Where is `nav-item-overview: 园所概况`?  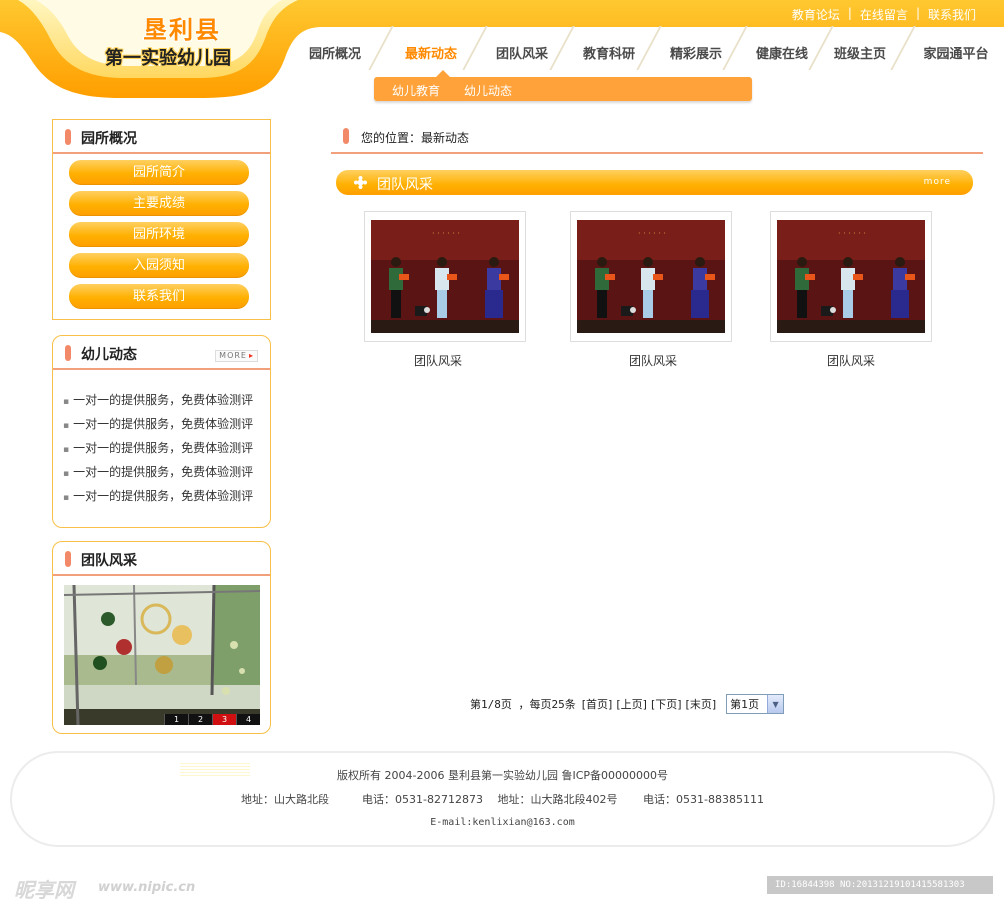
nav-item-overview: 园所概况 is located at coordinates (335, 55).